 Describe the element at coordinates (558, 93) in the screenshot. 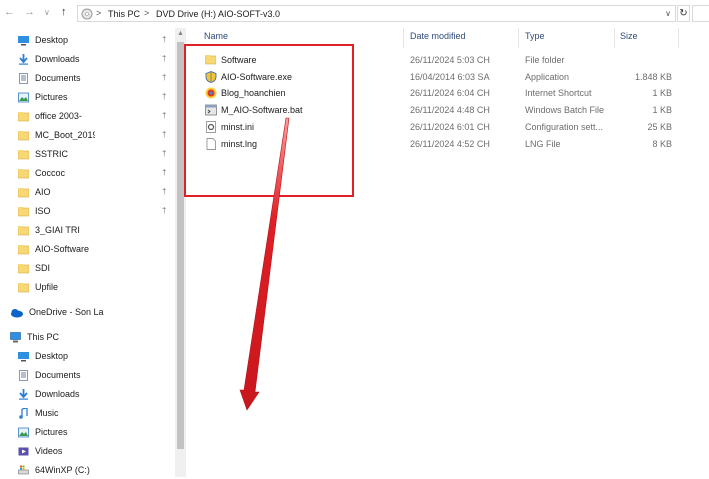

I see `file-type: Internet Shortcut` at that location.